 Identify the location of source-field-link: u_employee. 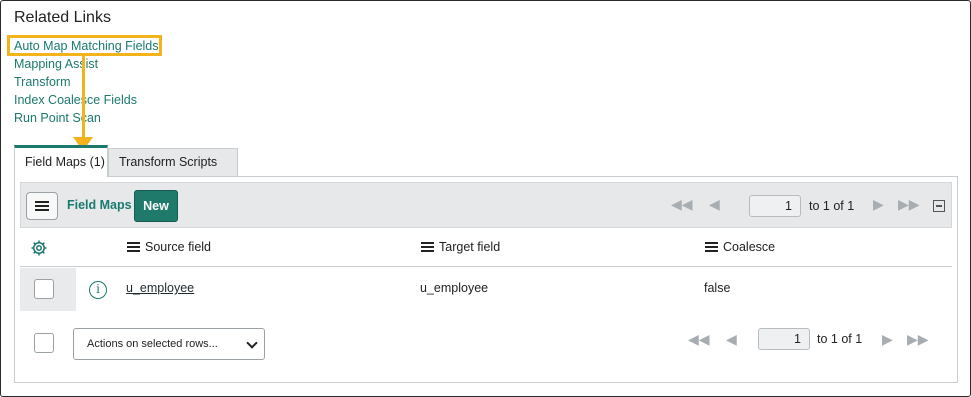
(160, 288).